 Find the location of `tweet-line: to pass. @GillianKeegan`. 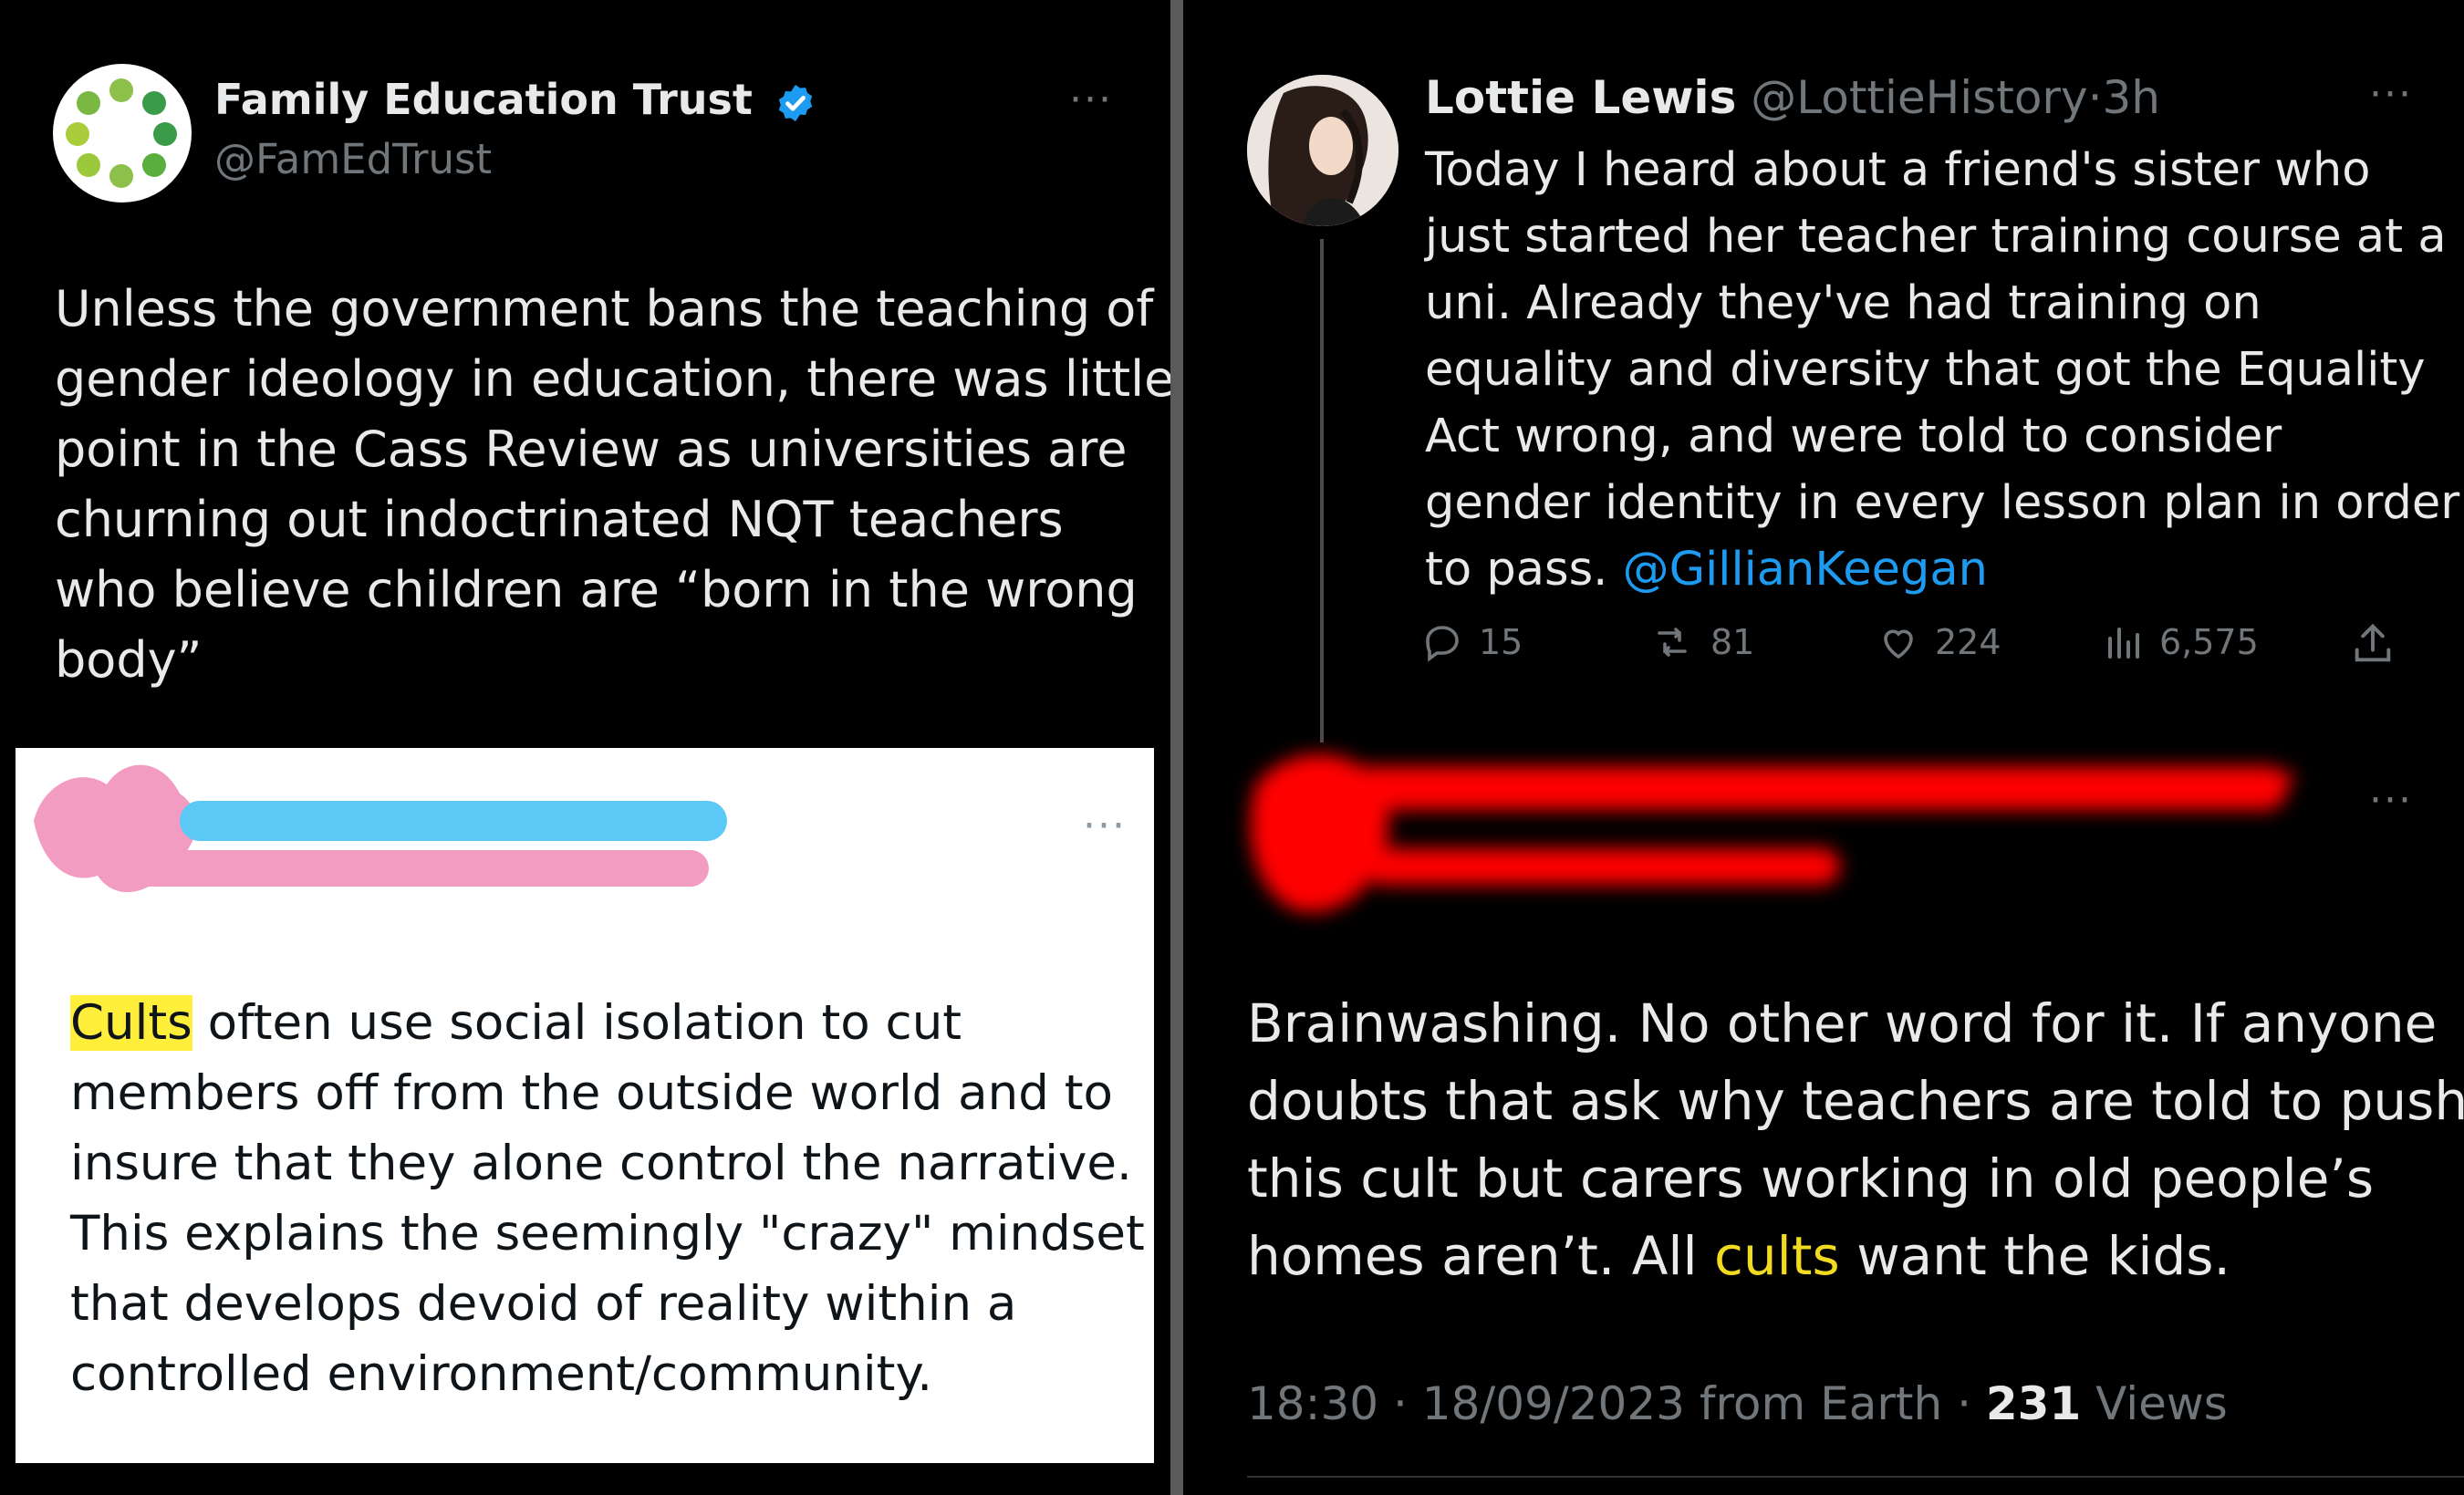

tweet-line: to pass. @GillianKeegan is located at coordinates (1942, 569).